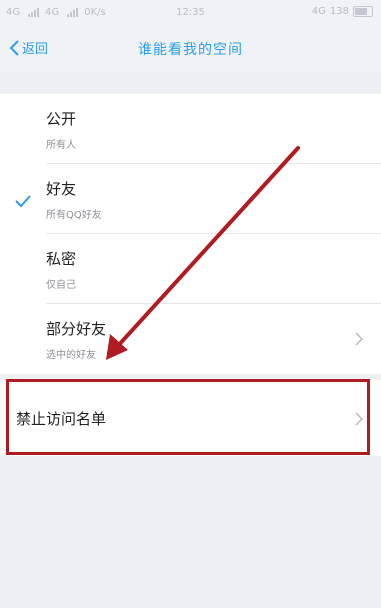 The image size is (381, 608). I want to click on banned-list-label: 禁止访问名单, so click(61, 419).